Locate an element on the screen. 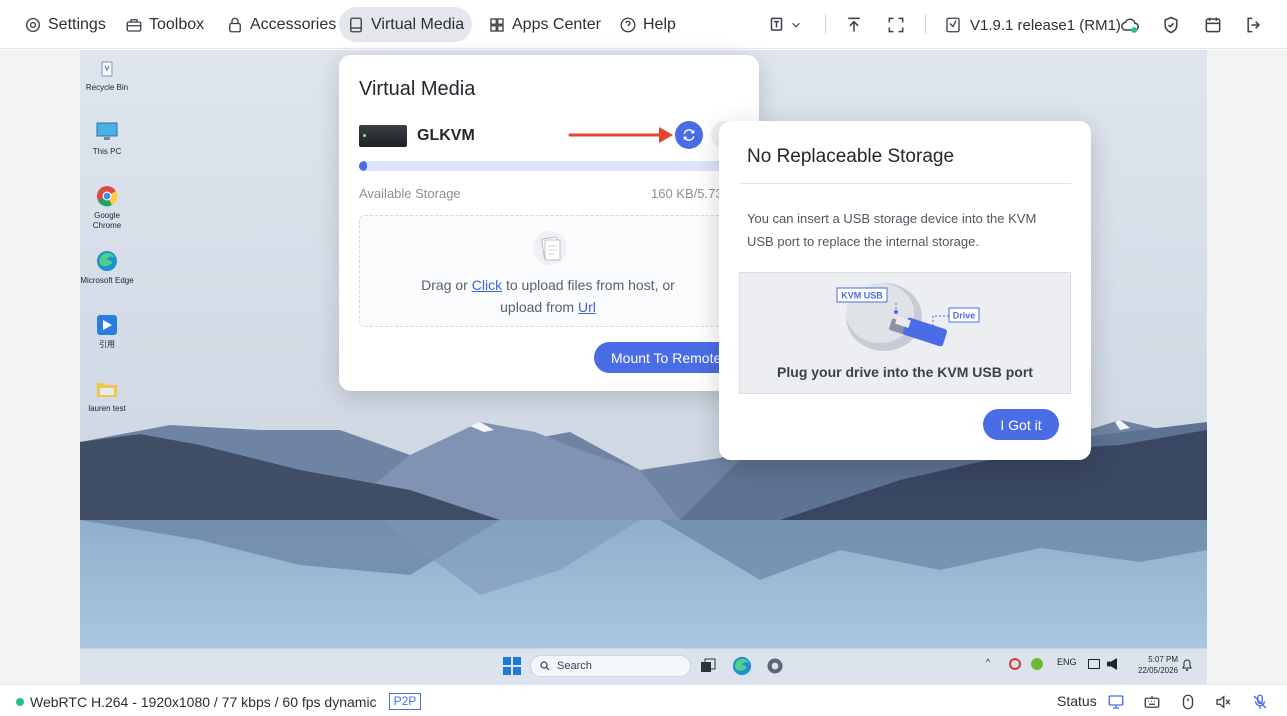  popover-title: No Replaceable Storage is located at coordinates (851, 156).